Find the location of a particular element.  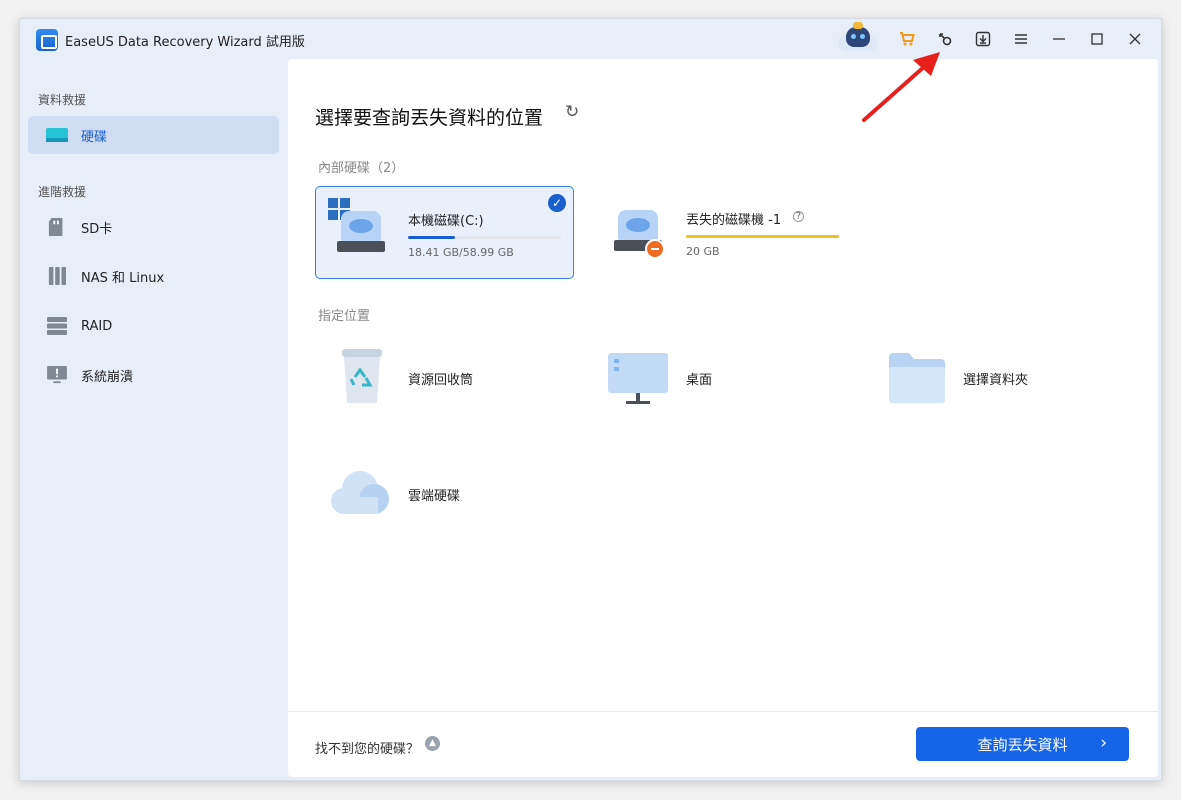

scan-button-label: 查詢丟失資料 is located at coordinates (1022, 744).